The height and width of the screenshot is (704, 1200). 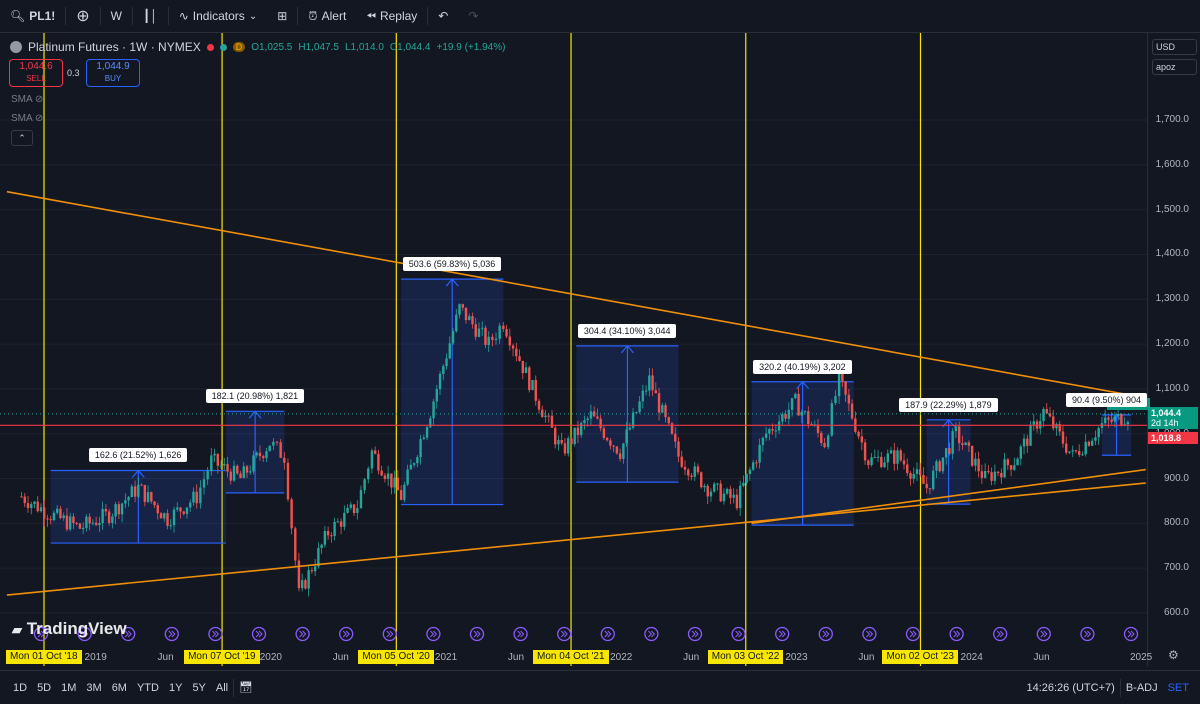 What do you see at coordinates (32, 16) in the screenshot?
I see `symbol-search: 🔍︎ PL1!` at bounding box center [32, 16].